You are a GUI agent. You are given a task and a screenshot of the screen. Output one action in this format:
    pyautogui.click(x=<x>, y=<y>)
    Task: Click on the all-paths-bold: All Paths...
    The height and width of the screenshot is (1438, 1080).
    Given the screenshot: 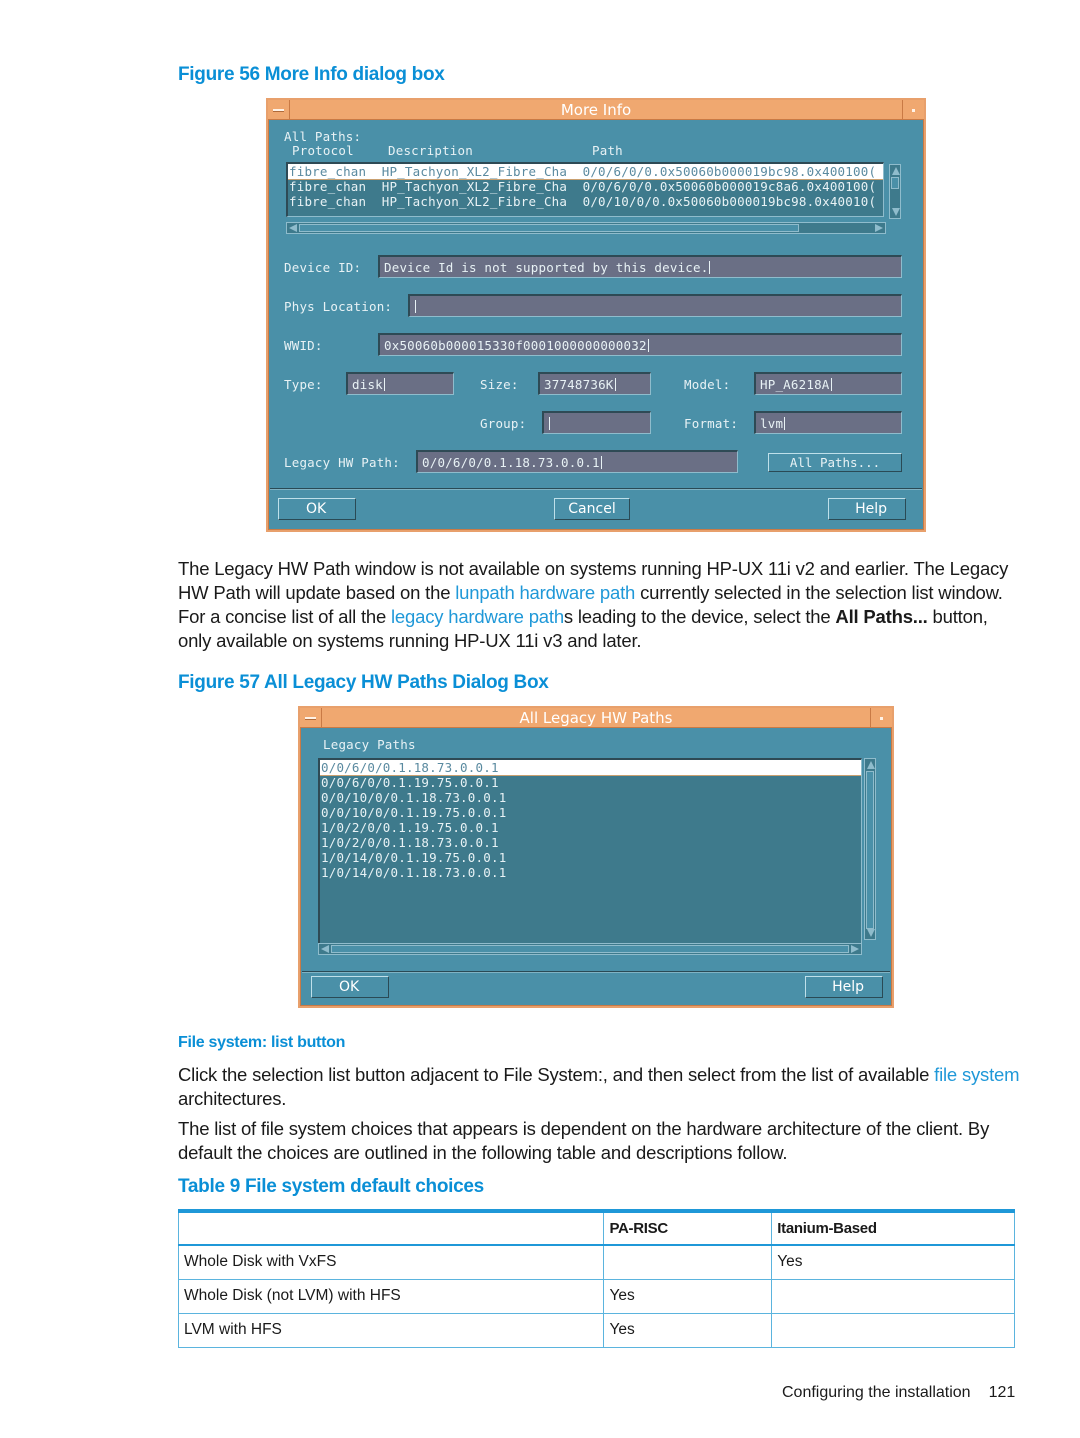 What is the action you would take?
    pyautogui.click(x=881, y=616)
    